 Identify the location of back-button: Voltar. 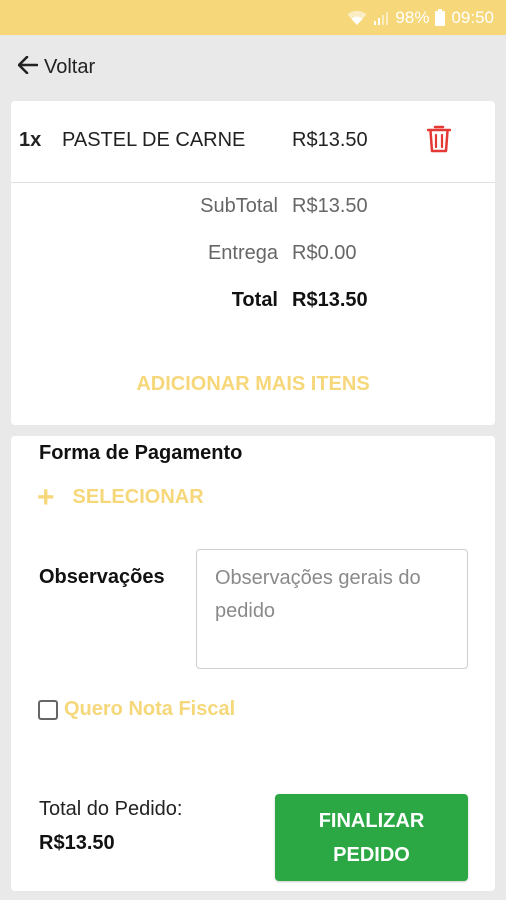
(56, 67).